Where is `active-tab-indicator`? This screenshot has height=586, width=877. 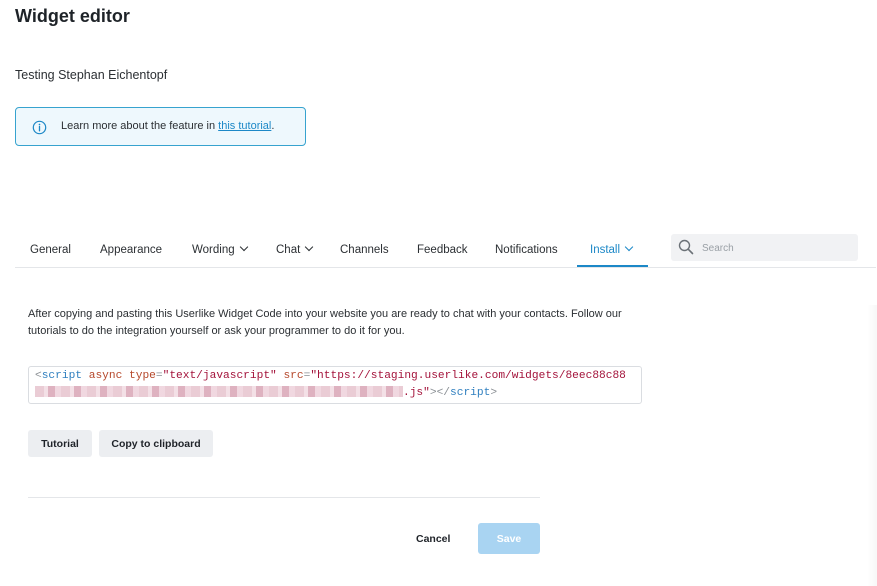 active-tab-indicator is located at coordinates (612, 266).